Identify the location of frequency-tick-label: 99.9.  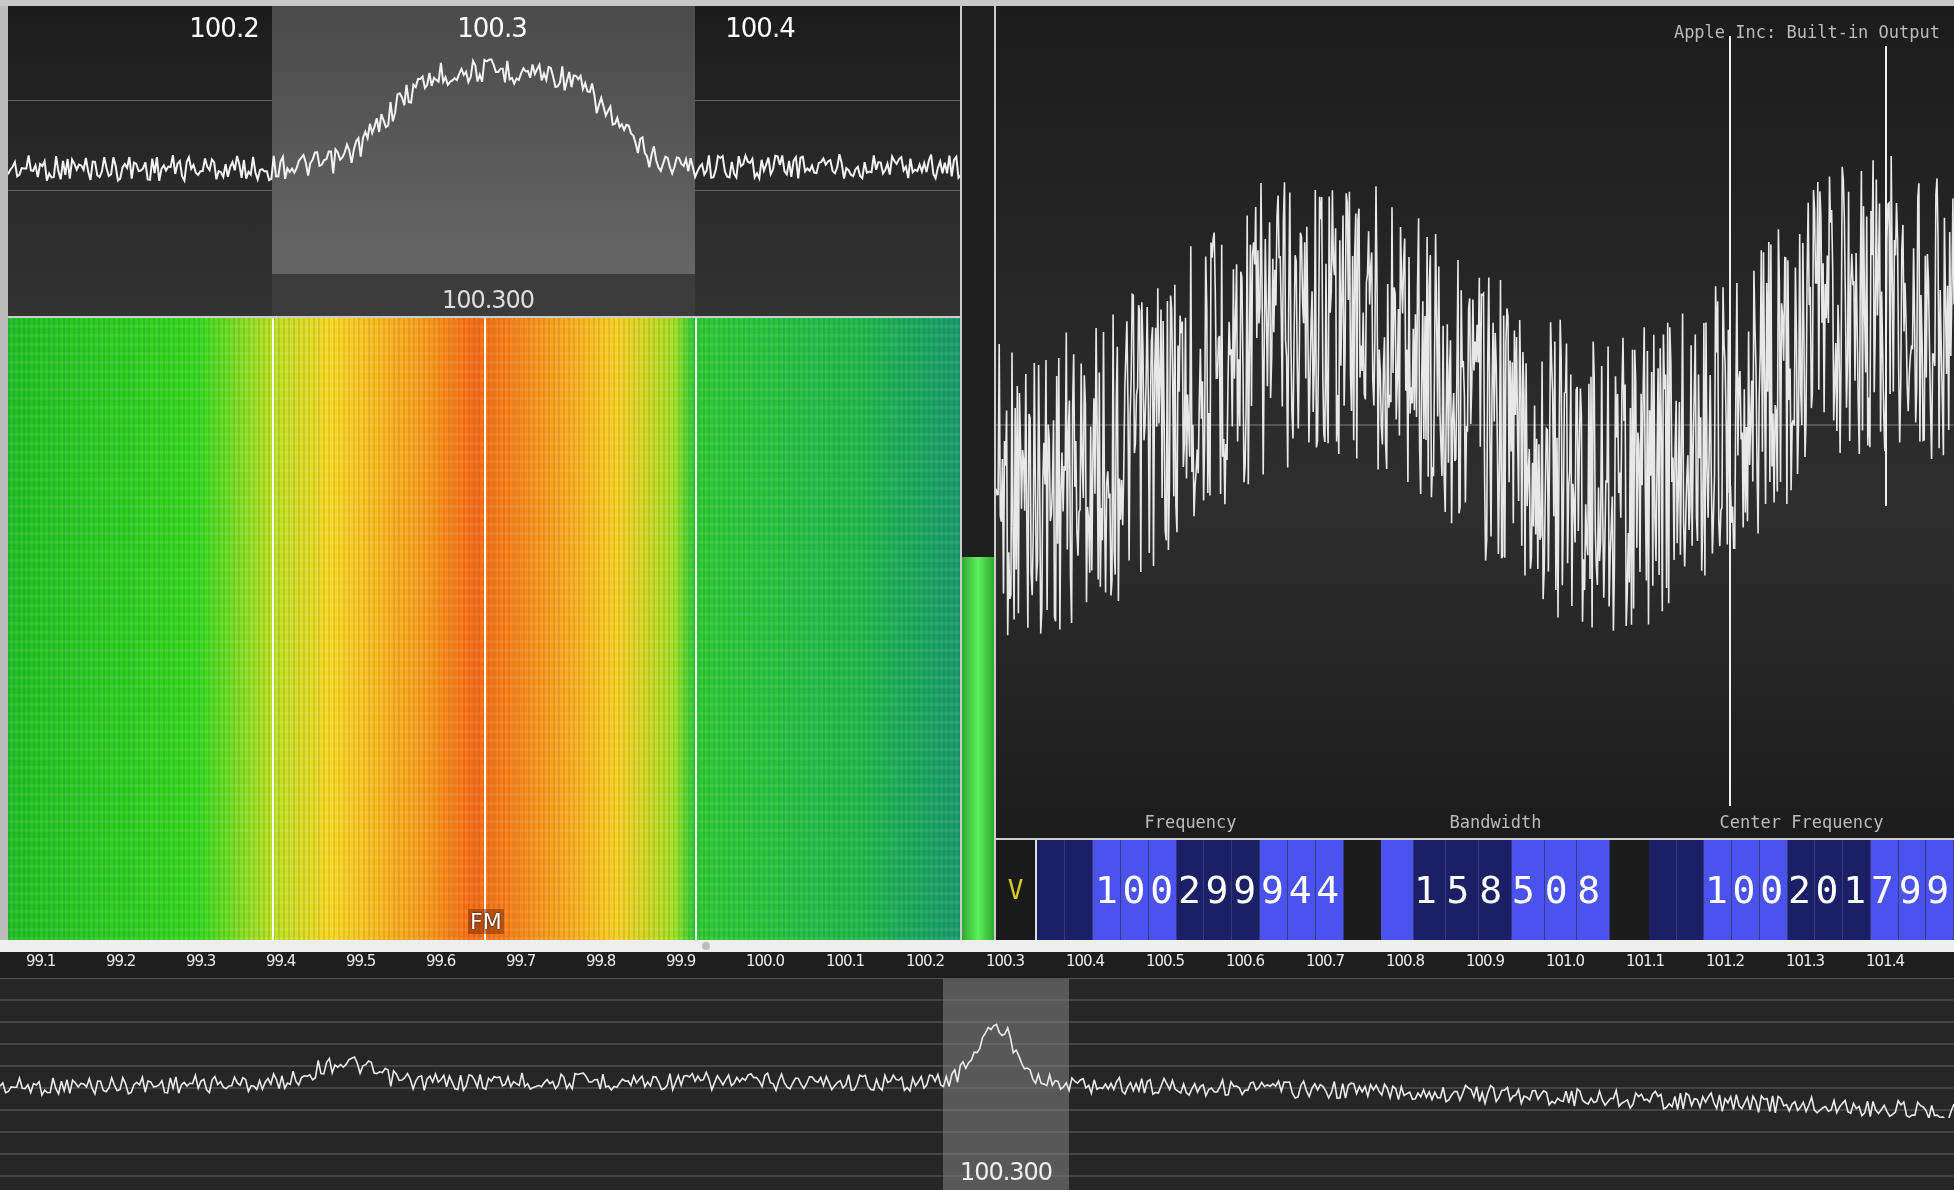
(681, 962).